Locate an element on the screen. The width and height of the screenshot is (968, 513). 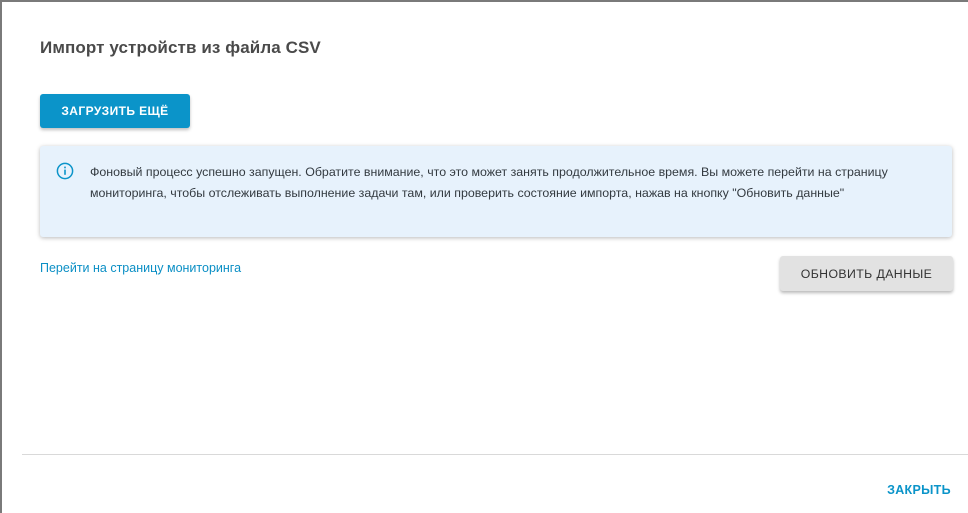
upload-more-button: ЗАГРУЗИТЬ ЕЩЁ is located at coordinates (115, 111).